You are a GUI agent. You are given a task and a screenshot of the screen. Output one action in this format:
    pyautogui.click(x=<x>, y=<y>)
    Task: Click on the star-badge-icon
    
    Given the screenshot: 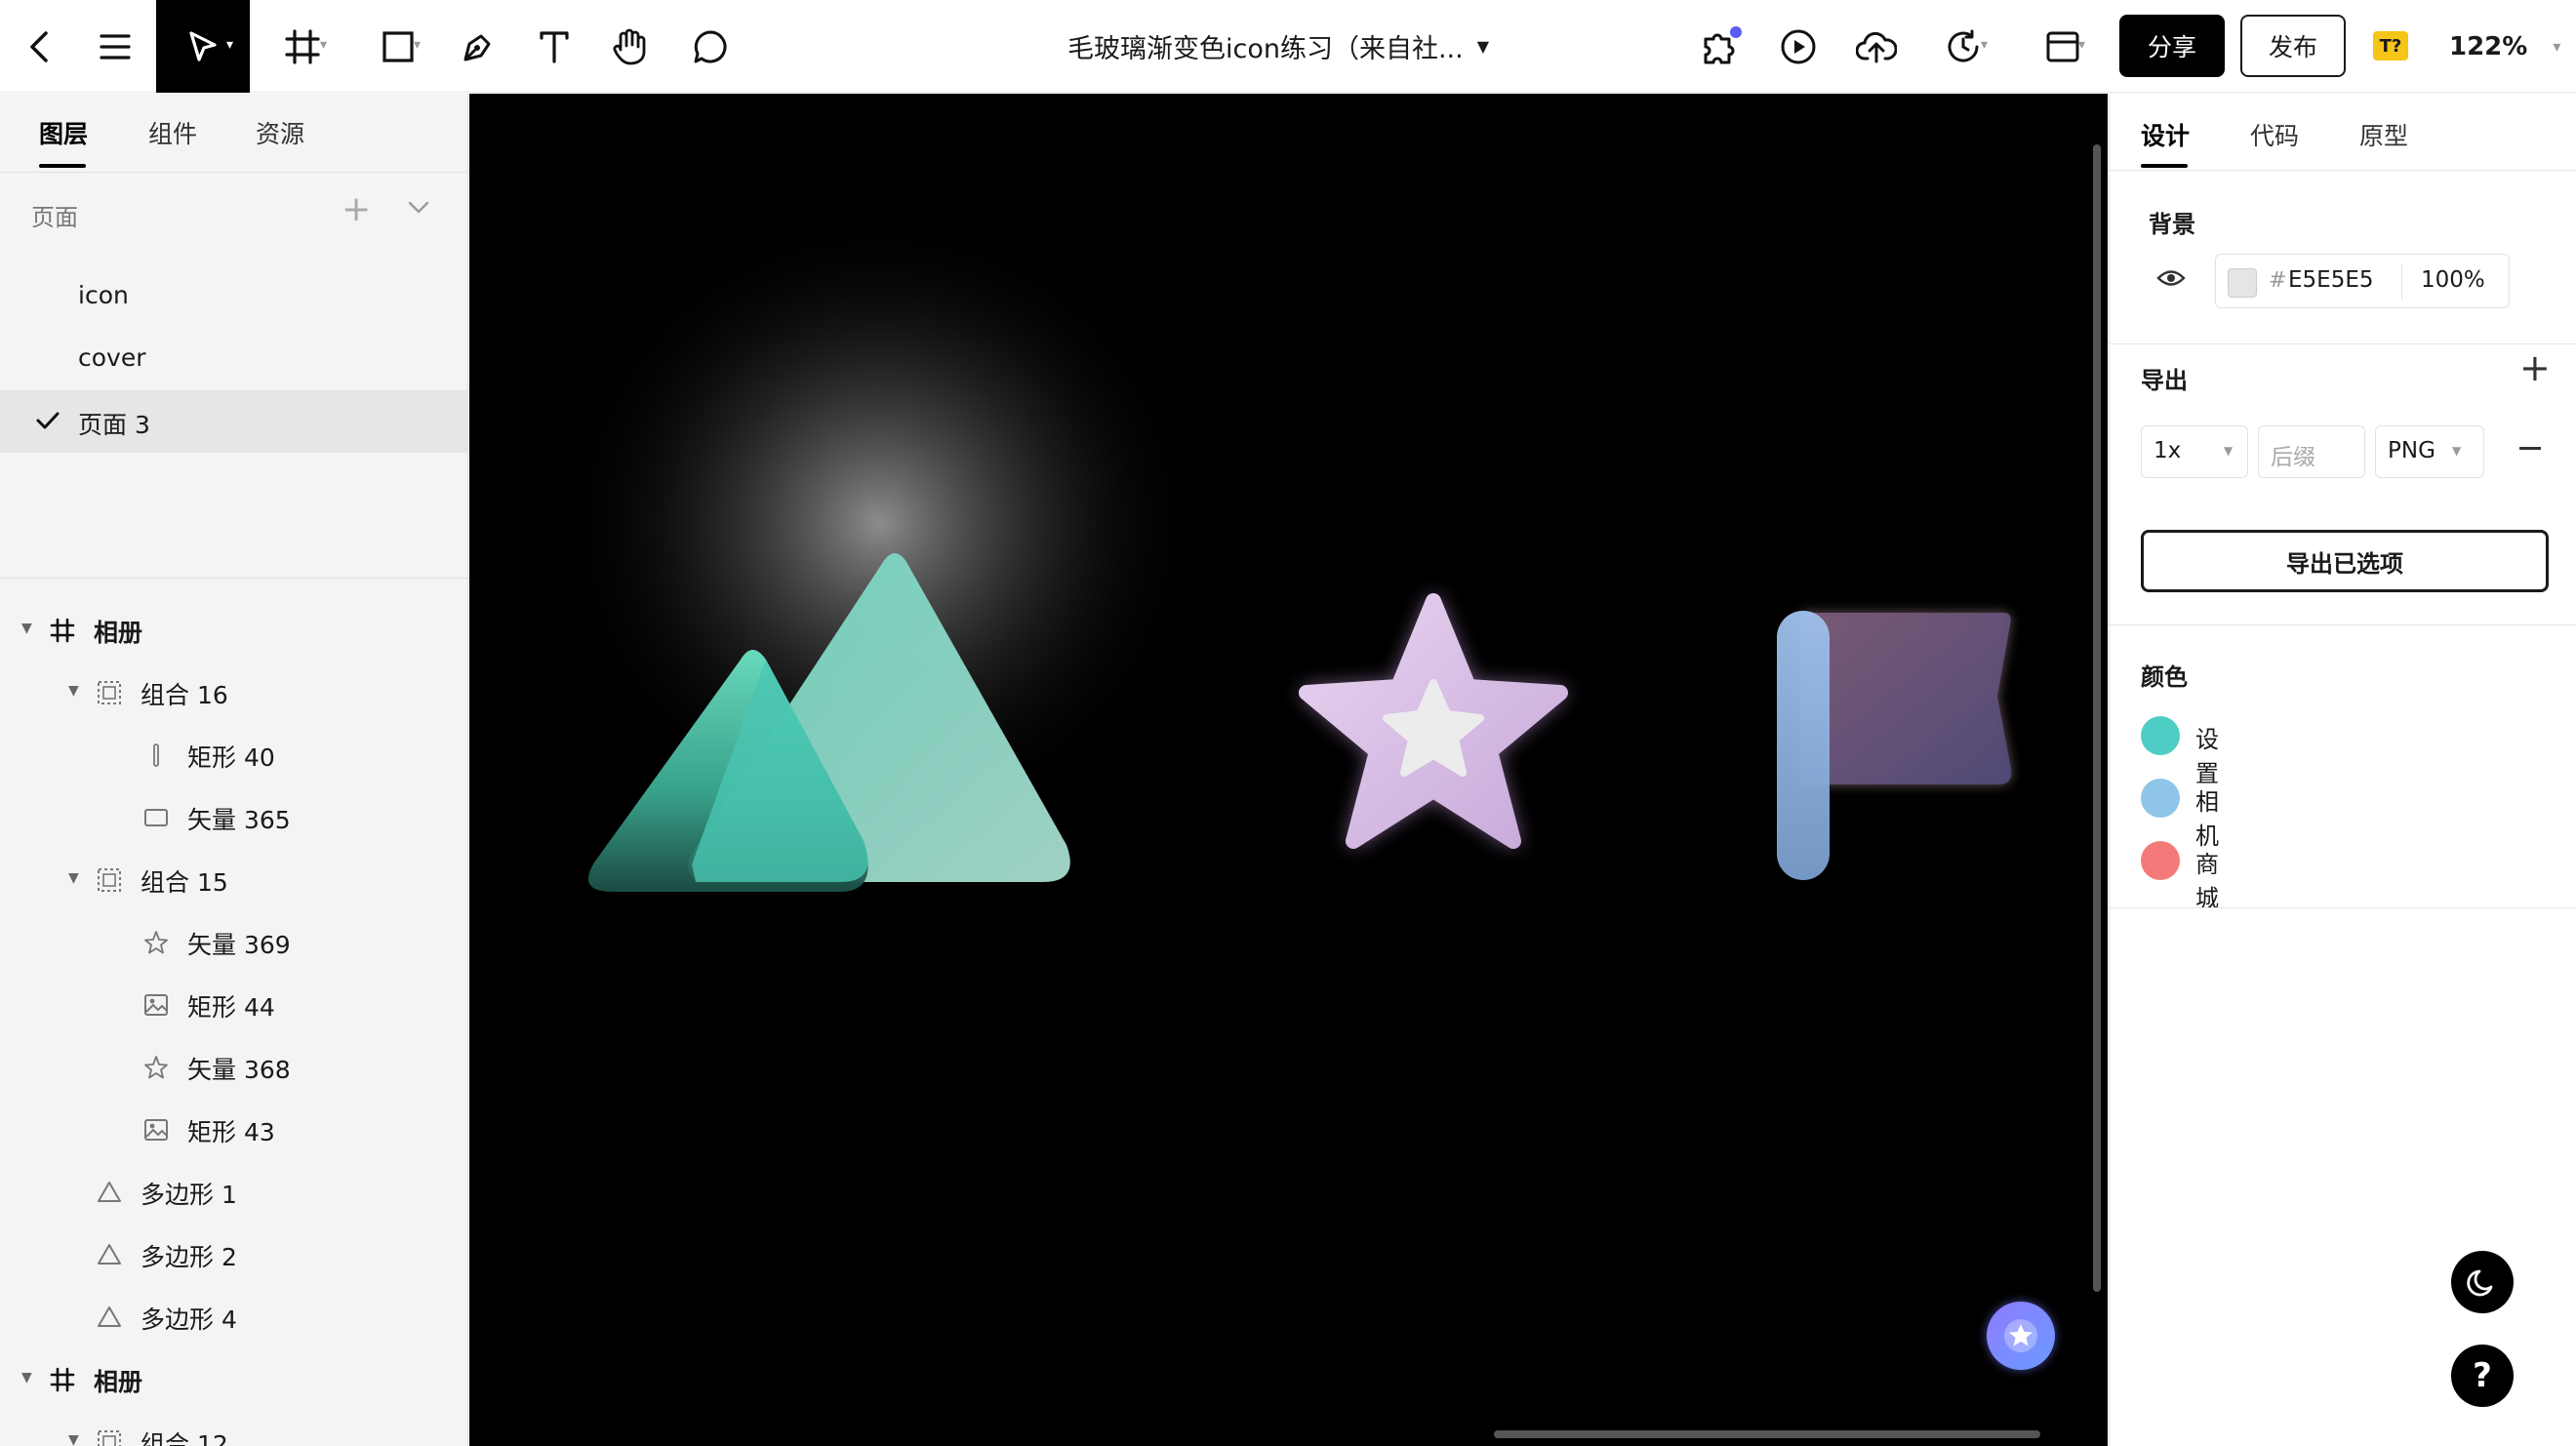 What is the action you would take?
    pyautogui.click(x=2020, y=1335)
    